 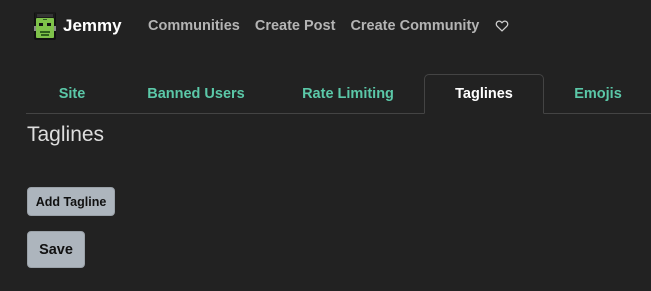 What do you see at coordinates (196, 94) in the screenshot?
I see `tab-banned-users: Banned Users` at bounding box center [196, 94].